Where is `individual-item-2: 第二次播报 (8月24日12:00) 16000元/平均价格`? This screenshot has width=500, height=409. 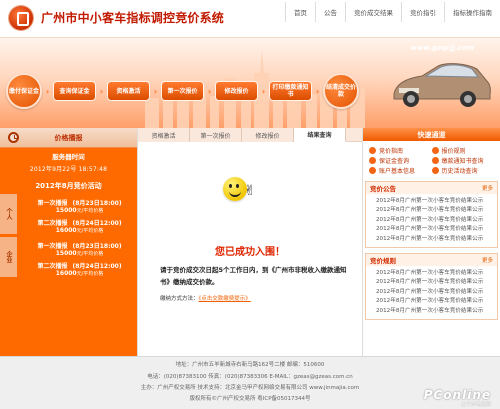
individual-item-2: 第二次播报 (8月24日12:00) 16000元/平均价格 is located at coordinates (79, 226).